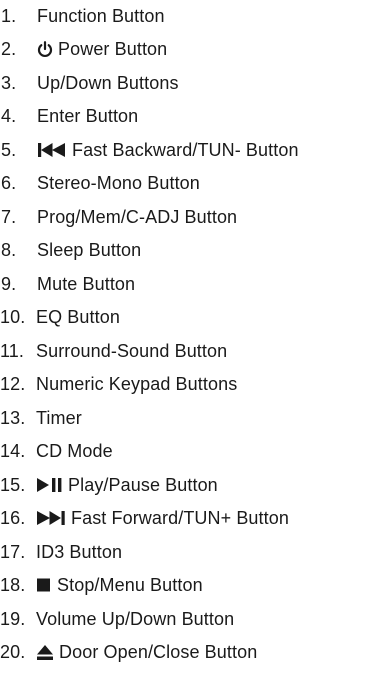  I want to click on item-label: Play/Pause Button, so click(143, 484).